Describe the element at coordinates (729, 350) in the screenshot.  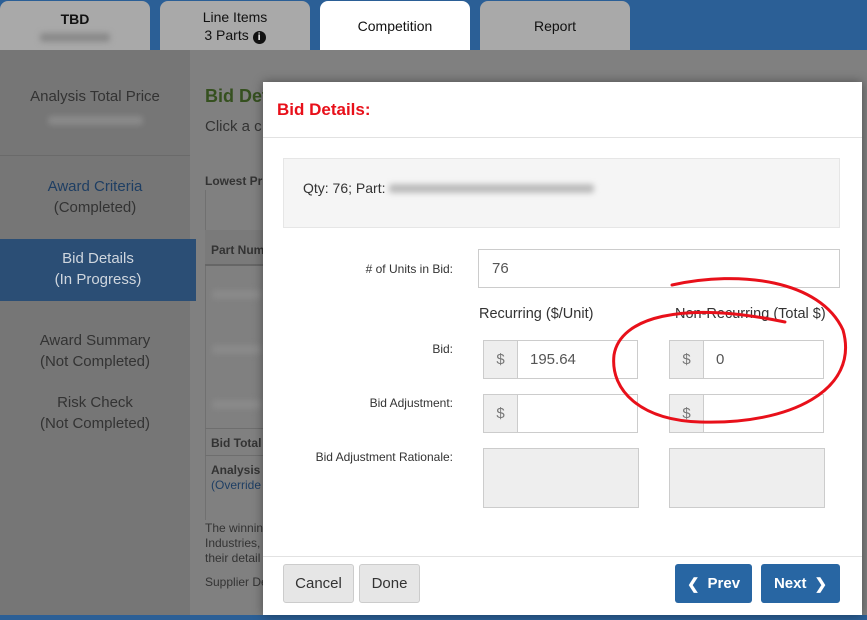
I see `red-annotation-circle` at that location.